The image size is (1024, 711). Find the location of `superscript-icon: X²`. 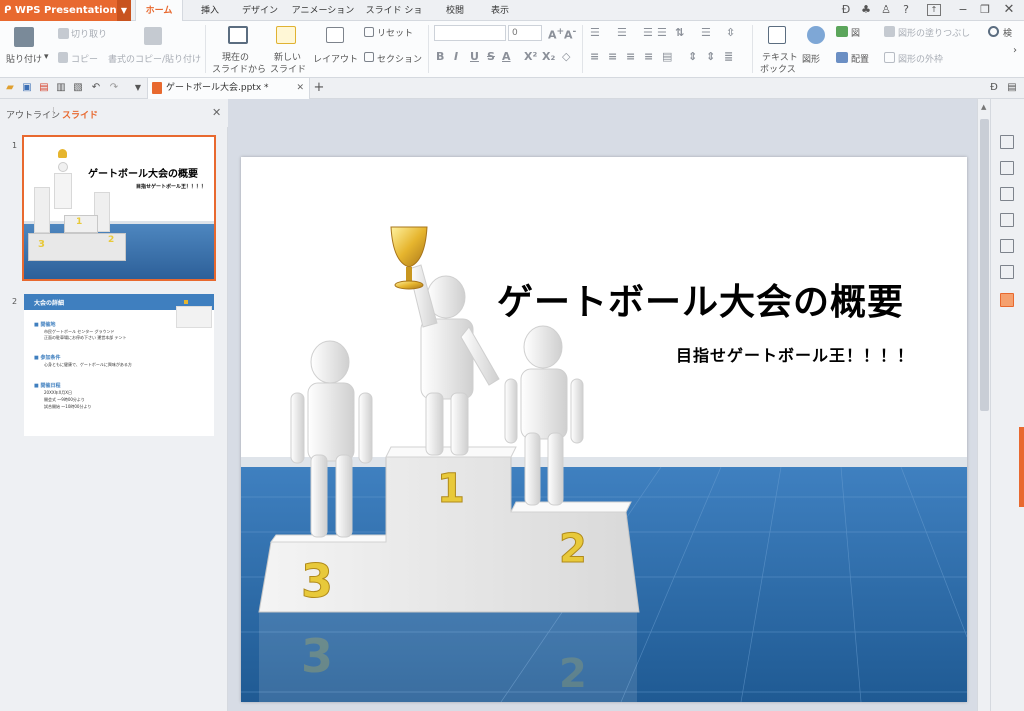

superscript-icon: X² is located at coordinates (530, 56).